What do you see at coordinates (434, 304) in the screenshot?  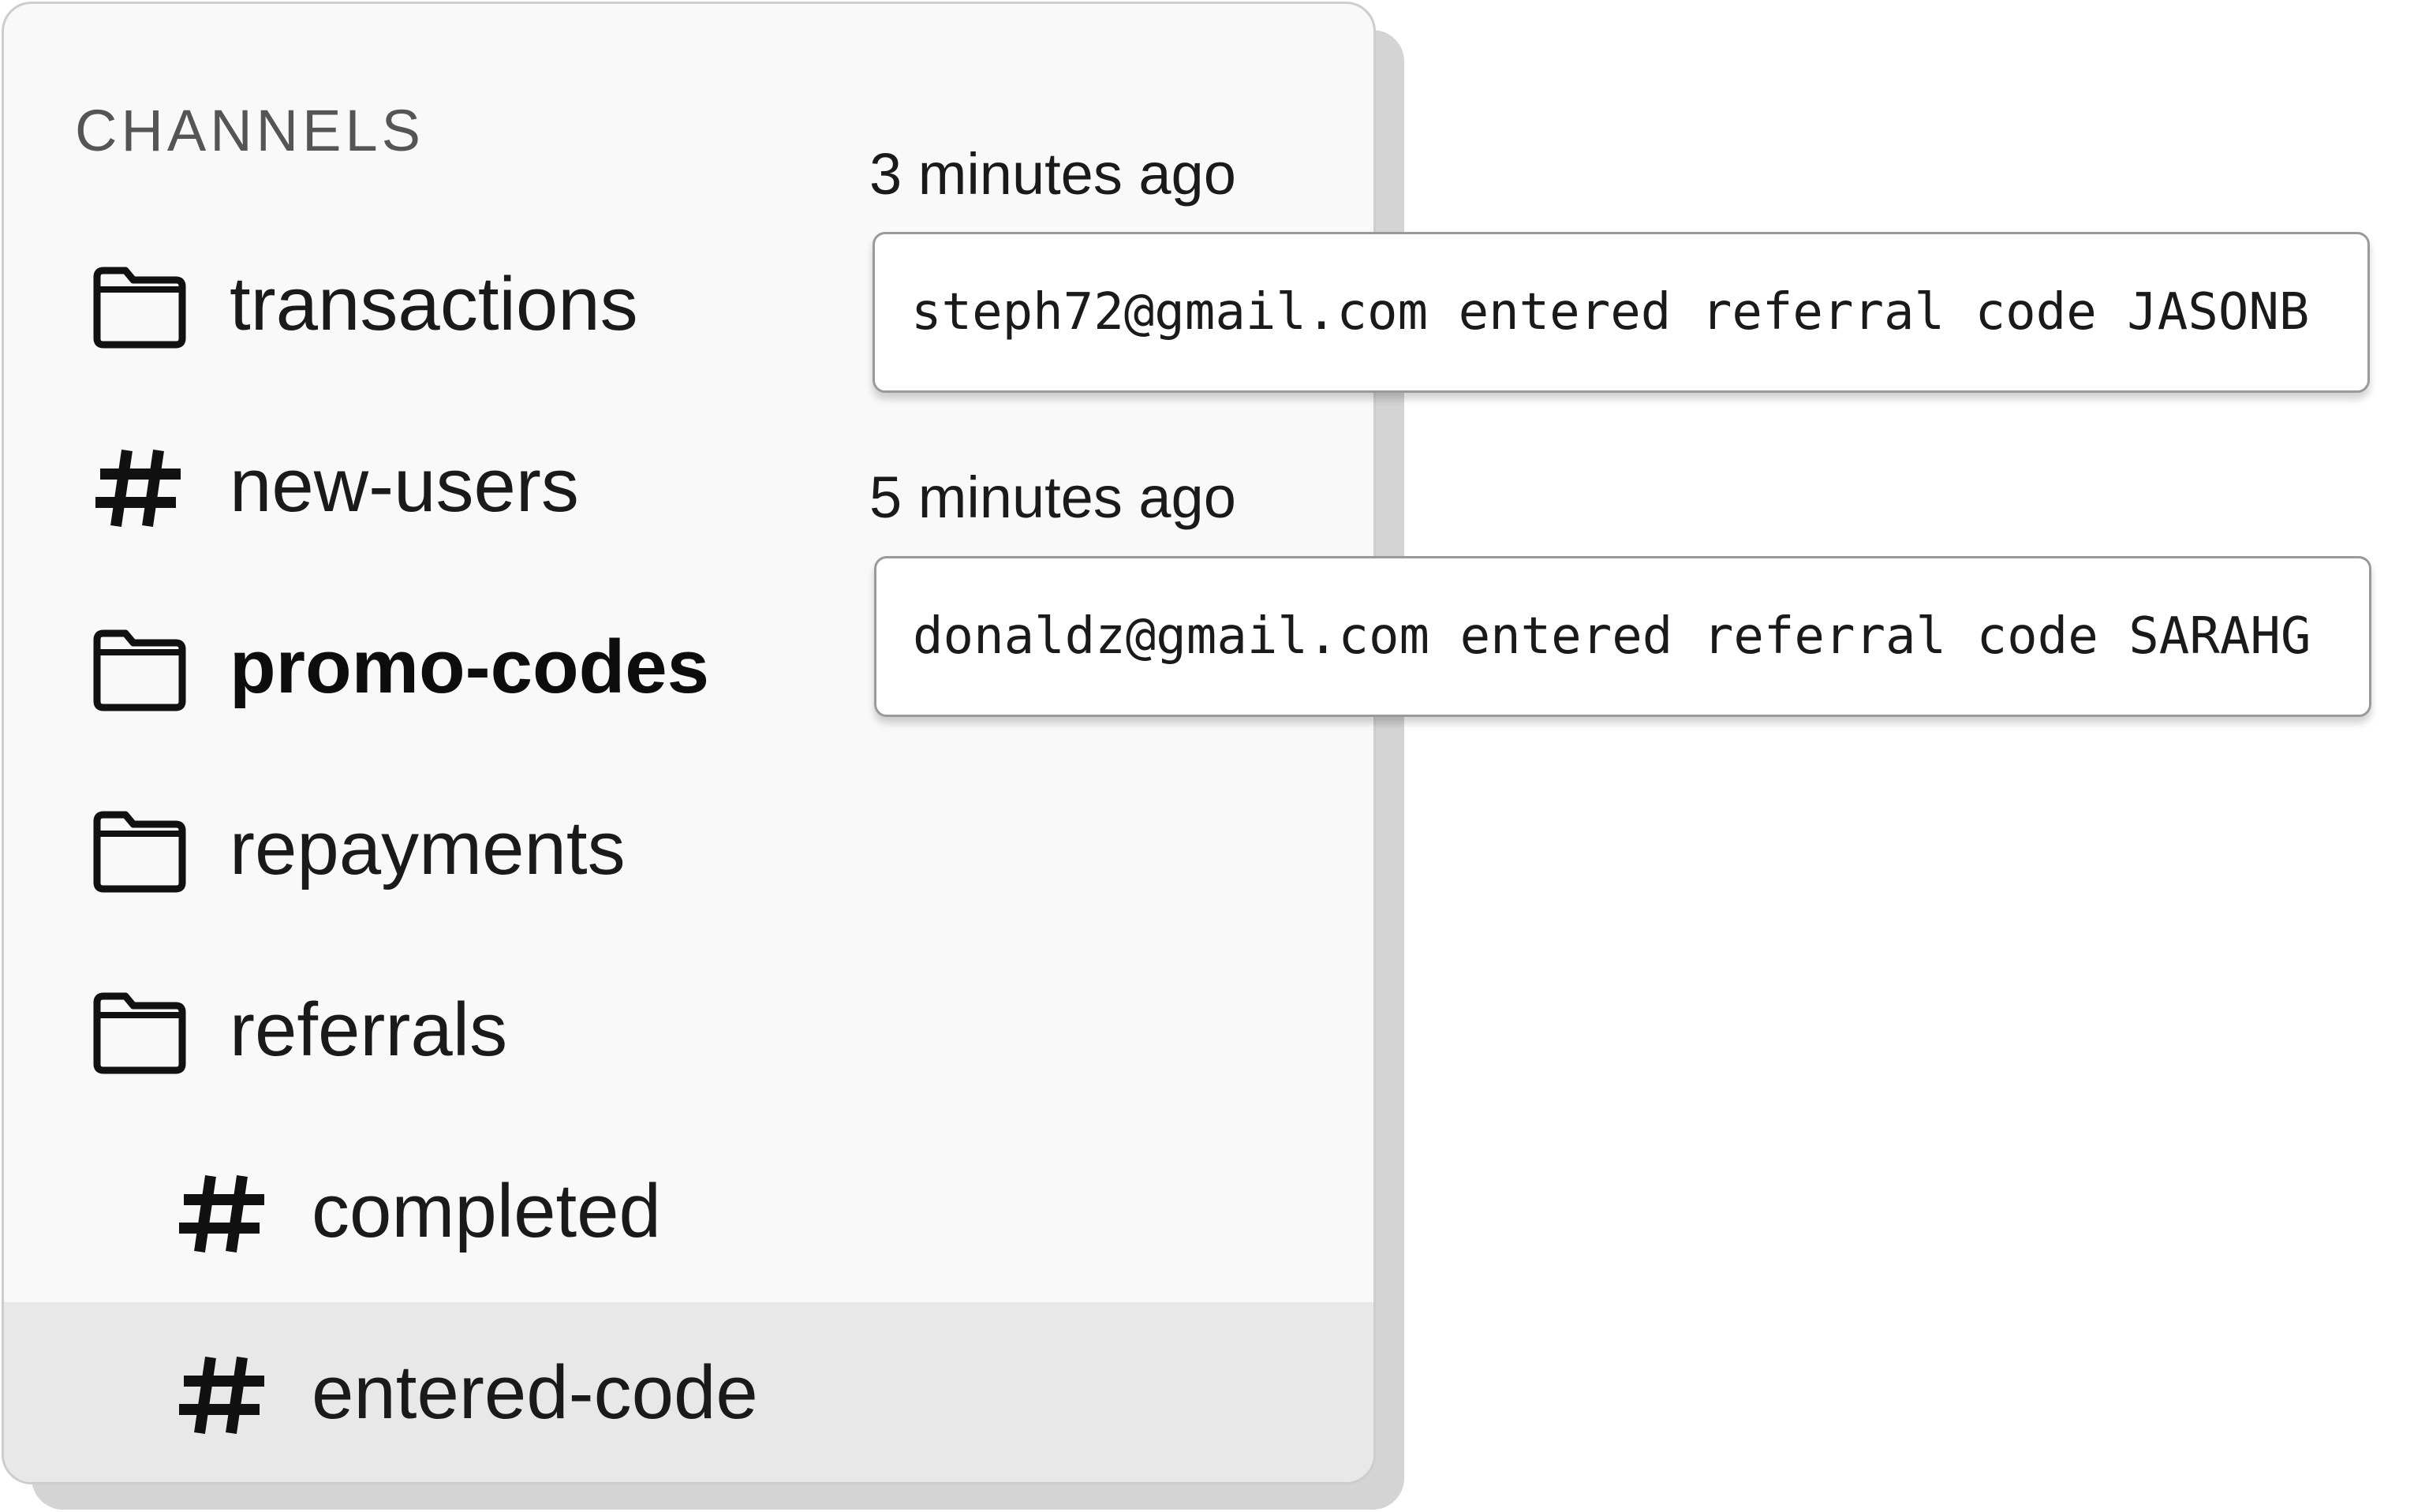 I see `channel-label-transactions: transactions` at bounding box center [434, 304].